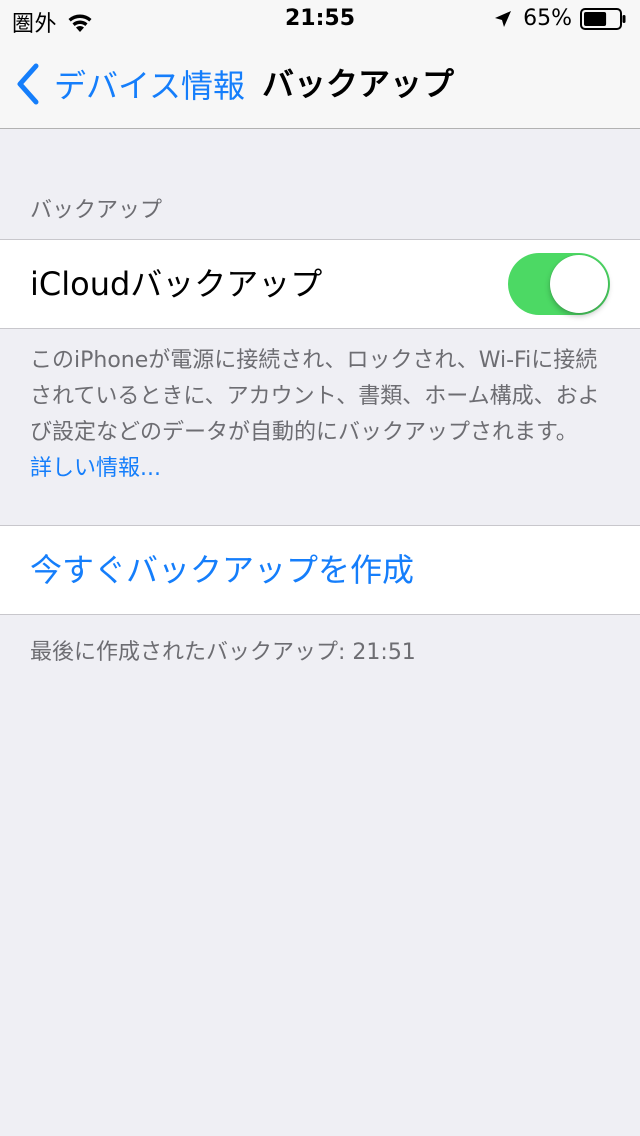  What do you see at coordinates (503, 18) in the screenshot?
I see `location-arrow-icon` at bounding box center [503, 18].